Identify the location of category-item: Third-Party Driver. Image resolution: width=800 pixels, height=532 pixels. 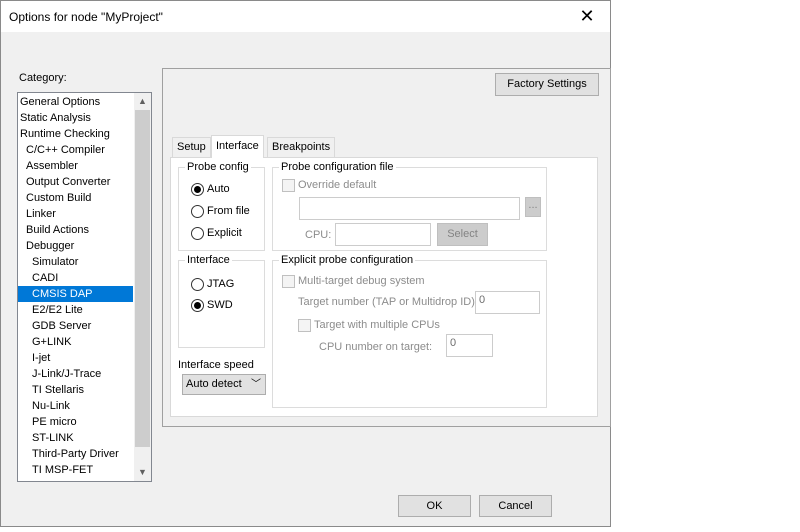
(75, 454).